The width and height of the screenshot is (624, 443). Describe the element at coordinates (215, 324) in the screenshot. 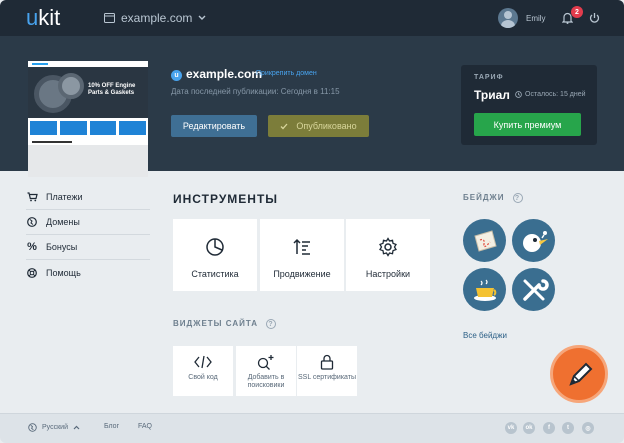

I see `widgets-title-text: ВИДЖЕТЫ САЙТА` at that location.